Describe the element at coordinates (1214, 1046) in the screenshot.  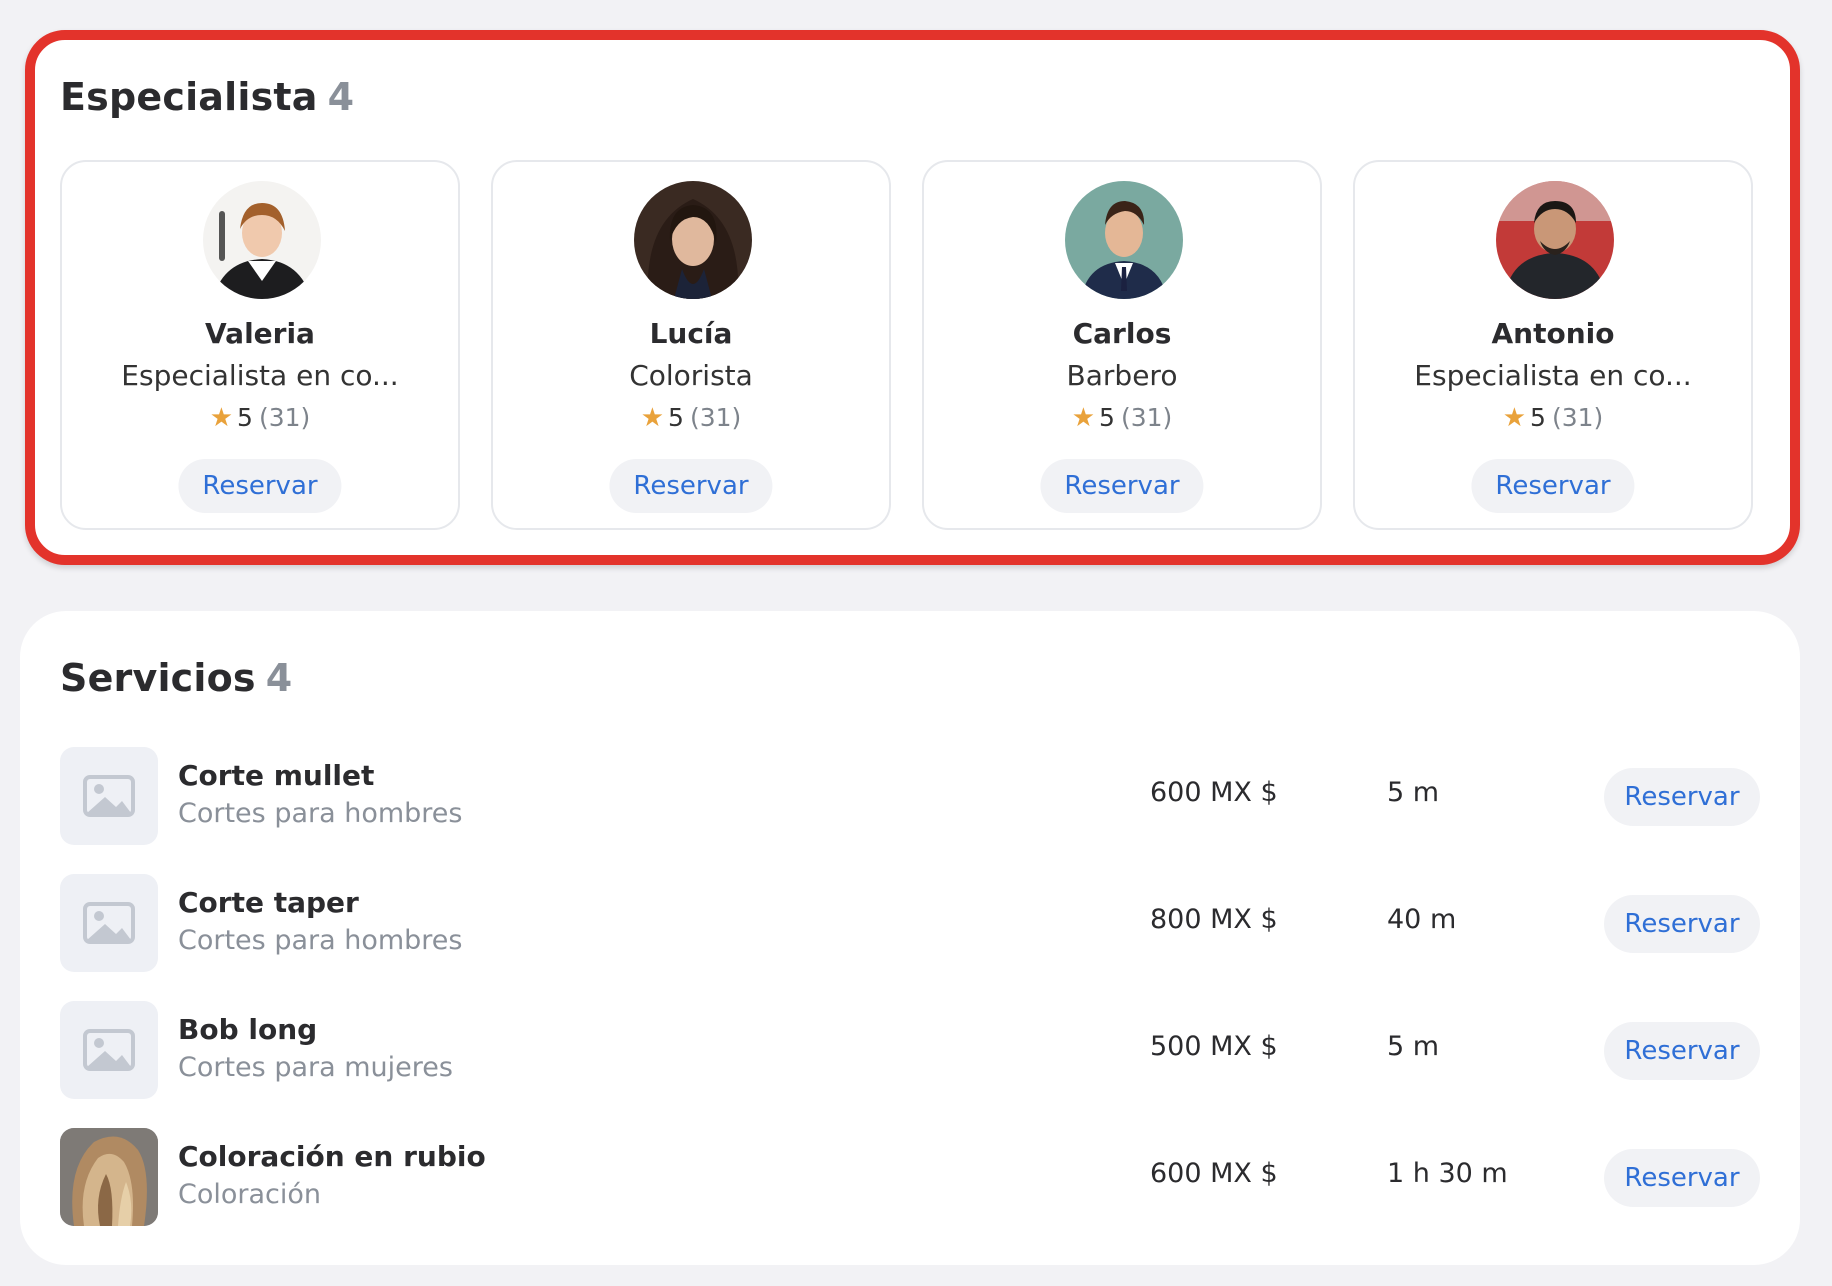
I see `service-price: 500 MX $` at that location.